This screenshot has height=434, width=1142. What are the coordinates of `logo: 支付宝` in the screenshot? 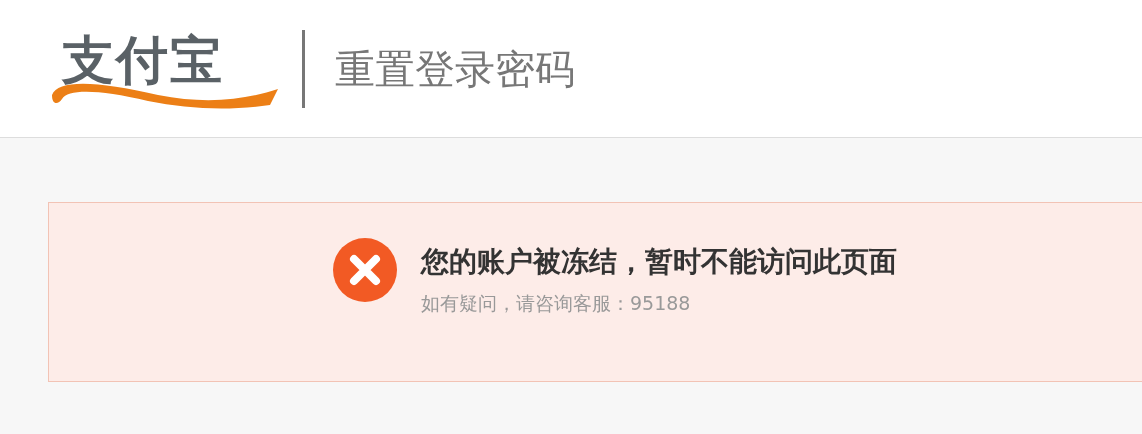 It's located at (164, 68).